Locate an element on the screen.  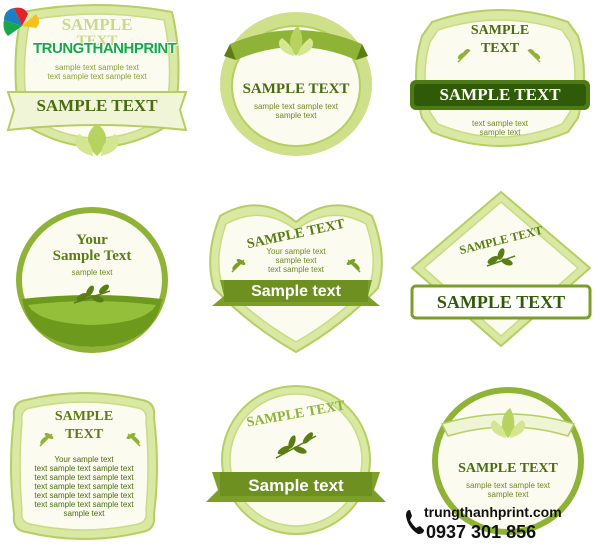
label-4-title: Your is located at coordinates (92, 240).